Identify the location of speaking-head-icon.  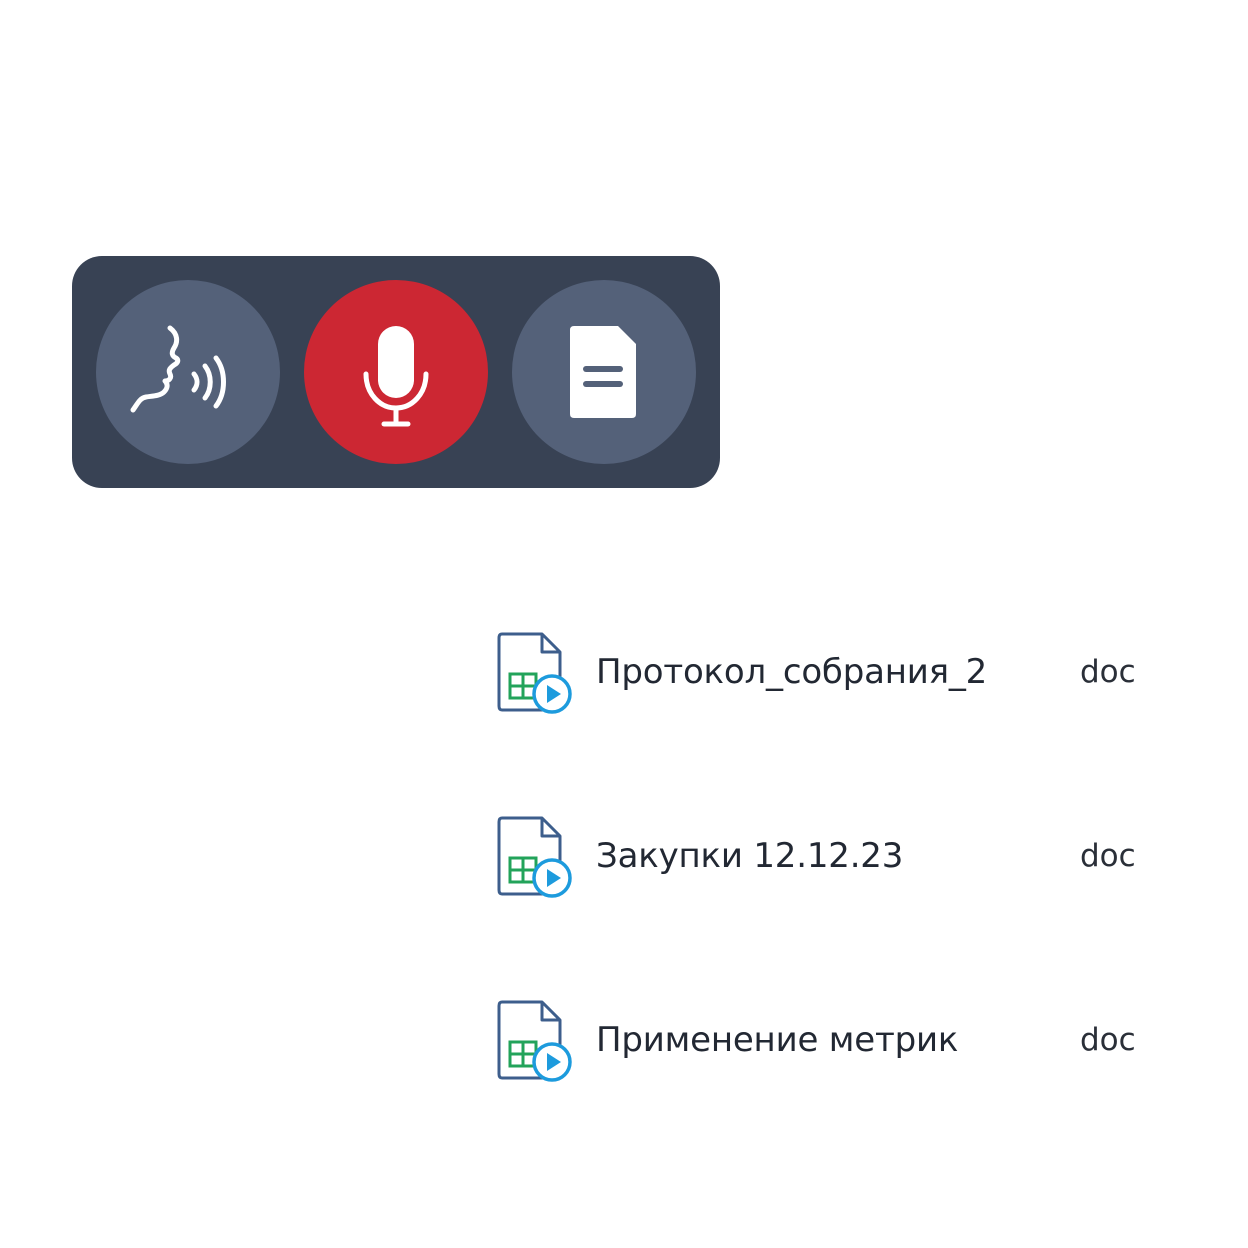
(178, 369).